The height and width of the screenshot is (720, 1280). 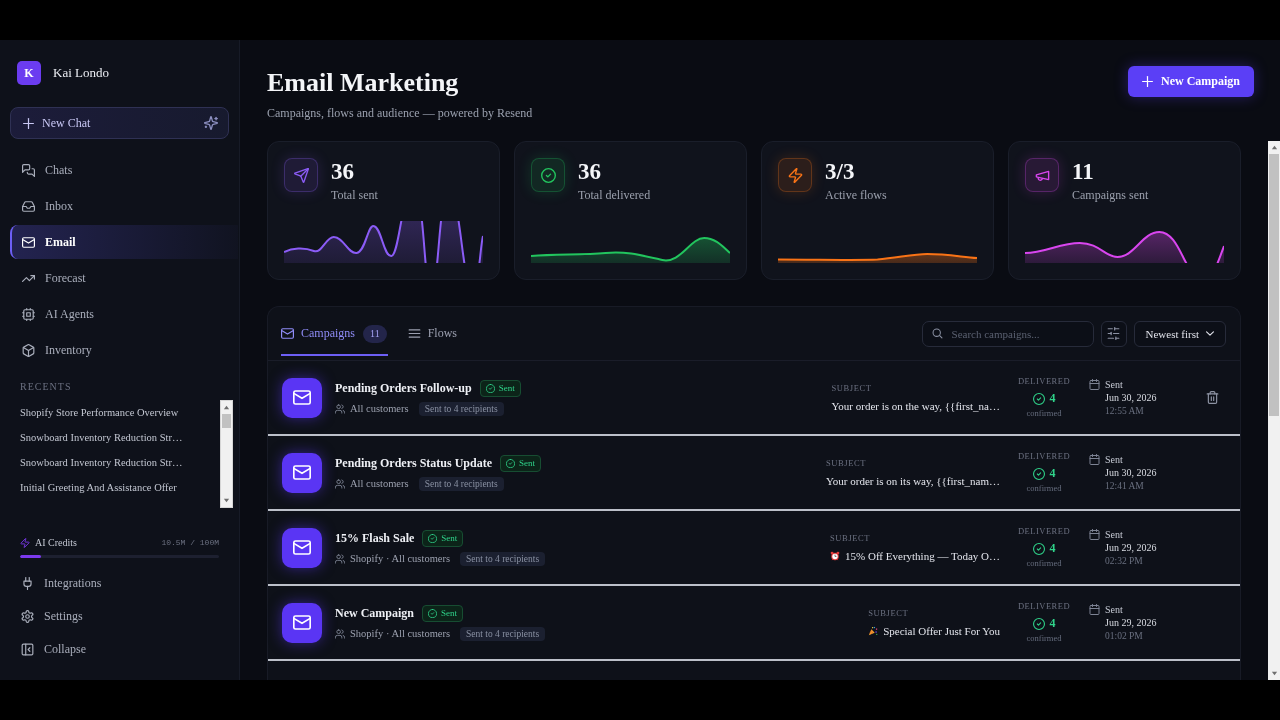 I want to click on list-icon, so click(x=414, y=333).